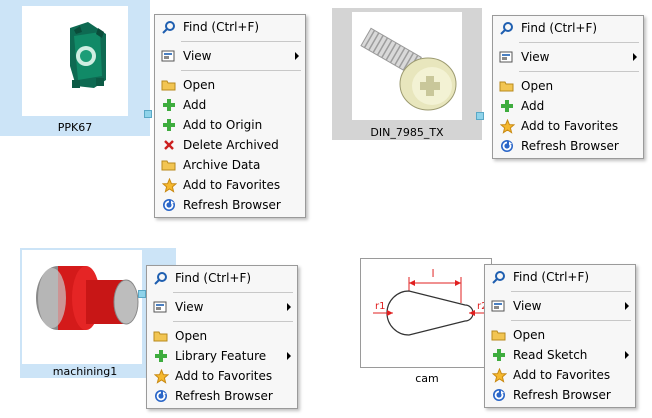  I want to click on thumbnail-tile-din-7985-tx: DIN_7985_TX, so click(407, 74).